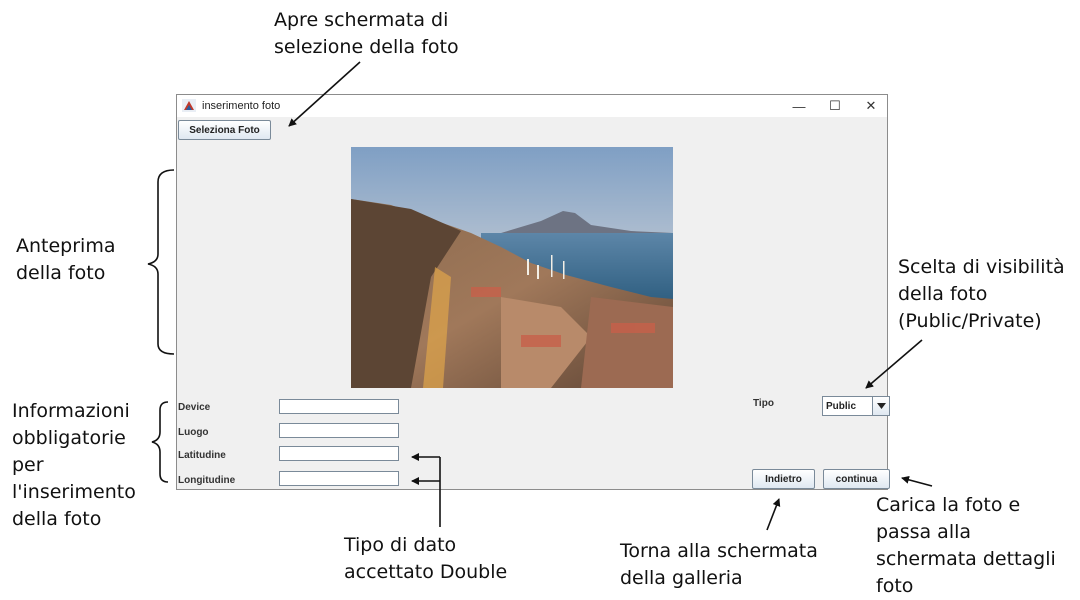 This screenshot has width=1080, height=600. Describe the element at coordinates (773, 514) in the screenshot. I see `arrow-back` at that location.